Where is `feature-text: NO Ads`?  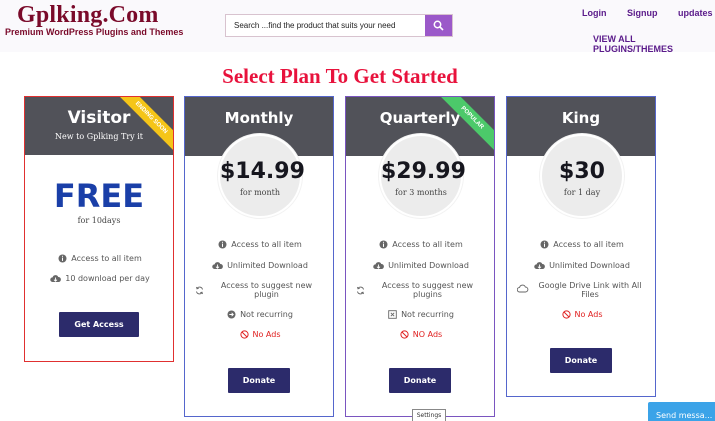
feature-text: NO Ads is located at coordinates (427, 334).